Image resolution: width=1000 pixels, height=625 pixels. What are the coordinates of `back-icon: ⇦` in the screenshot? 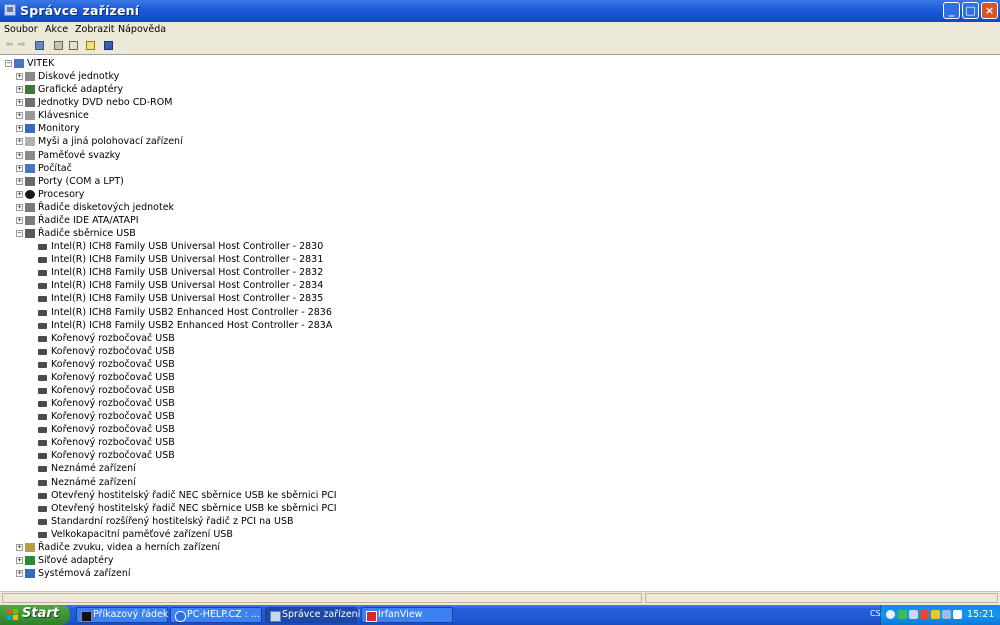 It's located at (9, 45).